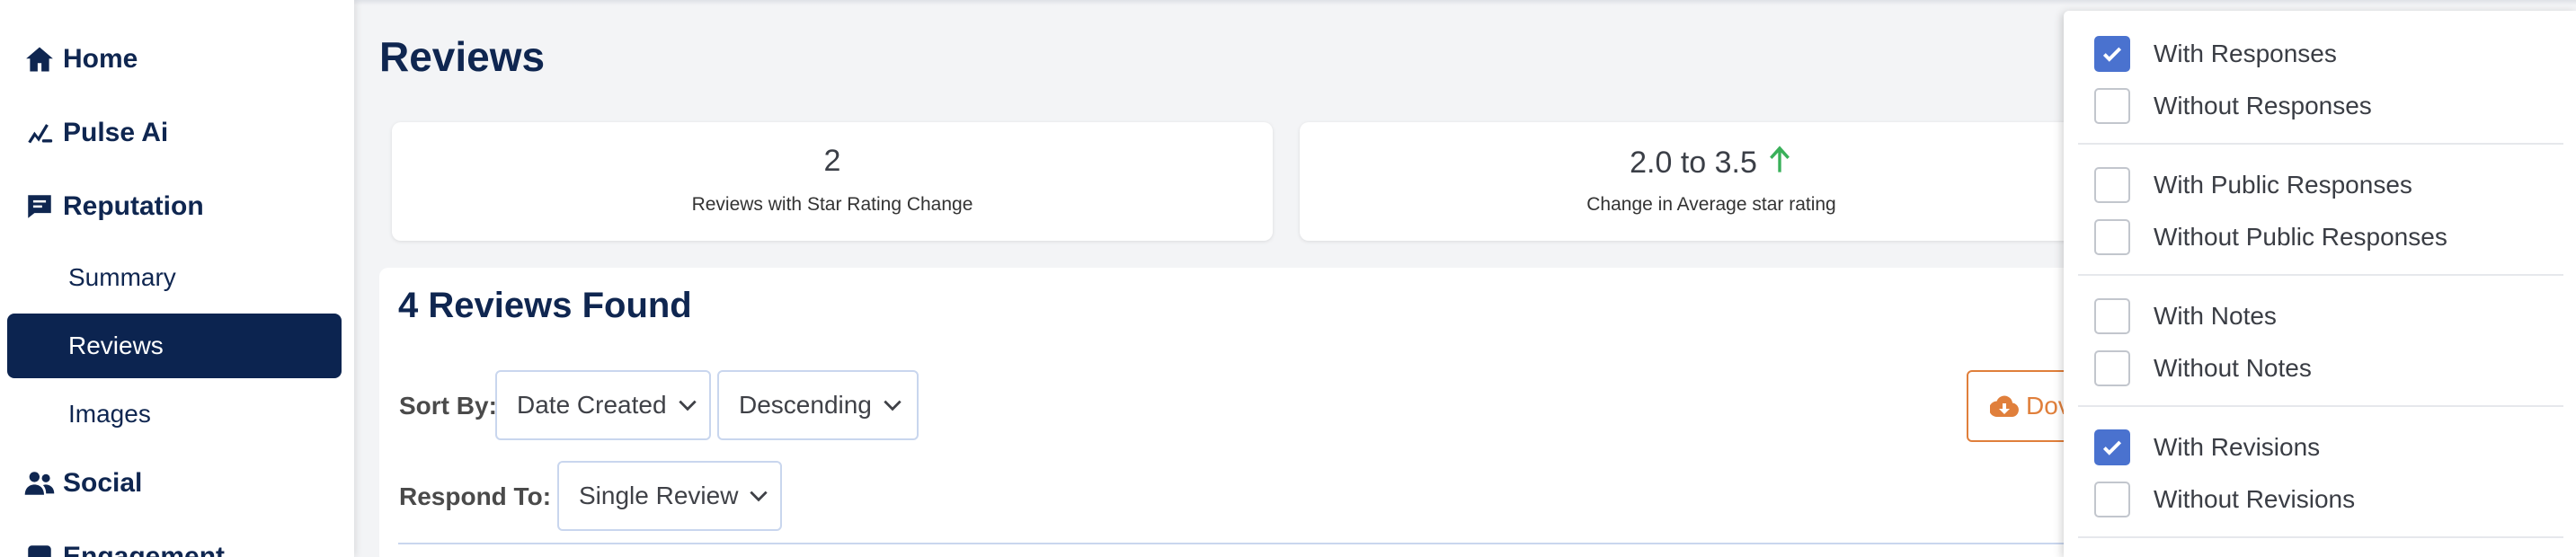 The image size is (2576, 557). Describe the element at coordinates (592, 405) in the screenshot. I see `sort-field-value: Date Created` at that location.